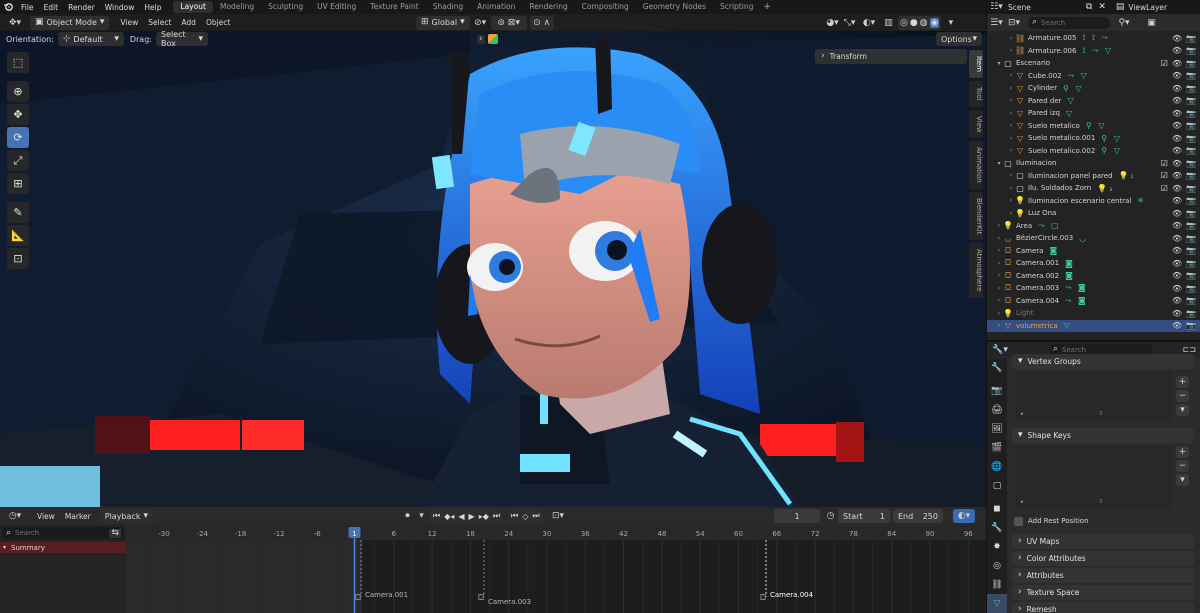  Describe the element at coordinates (558, 516) in the screenshot. I see `keying-set-icon: ⊡▾` at that location.